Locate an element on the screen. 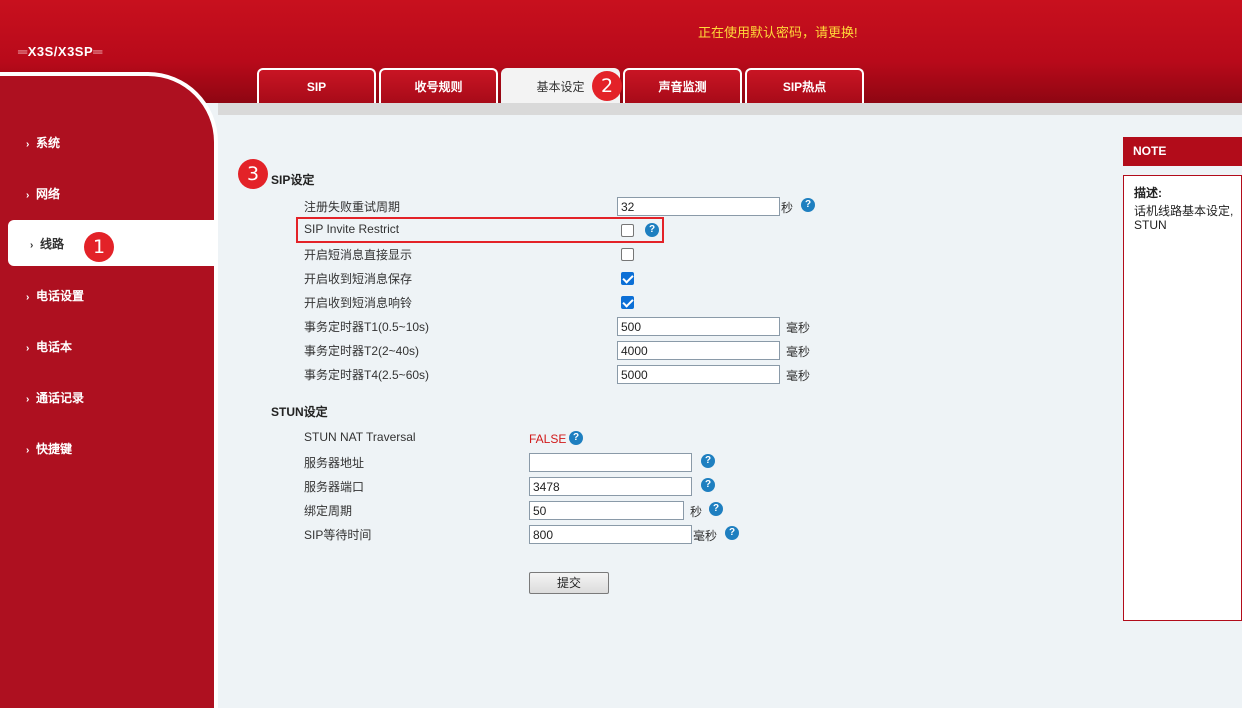 The image size is (1242, 708). sms-ring-label: 开启收到短消息响铃 is located at coordinates (358, 303).